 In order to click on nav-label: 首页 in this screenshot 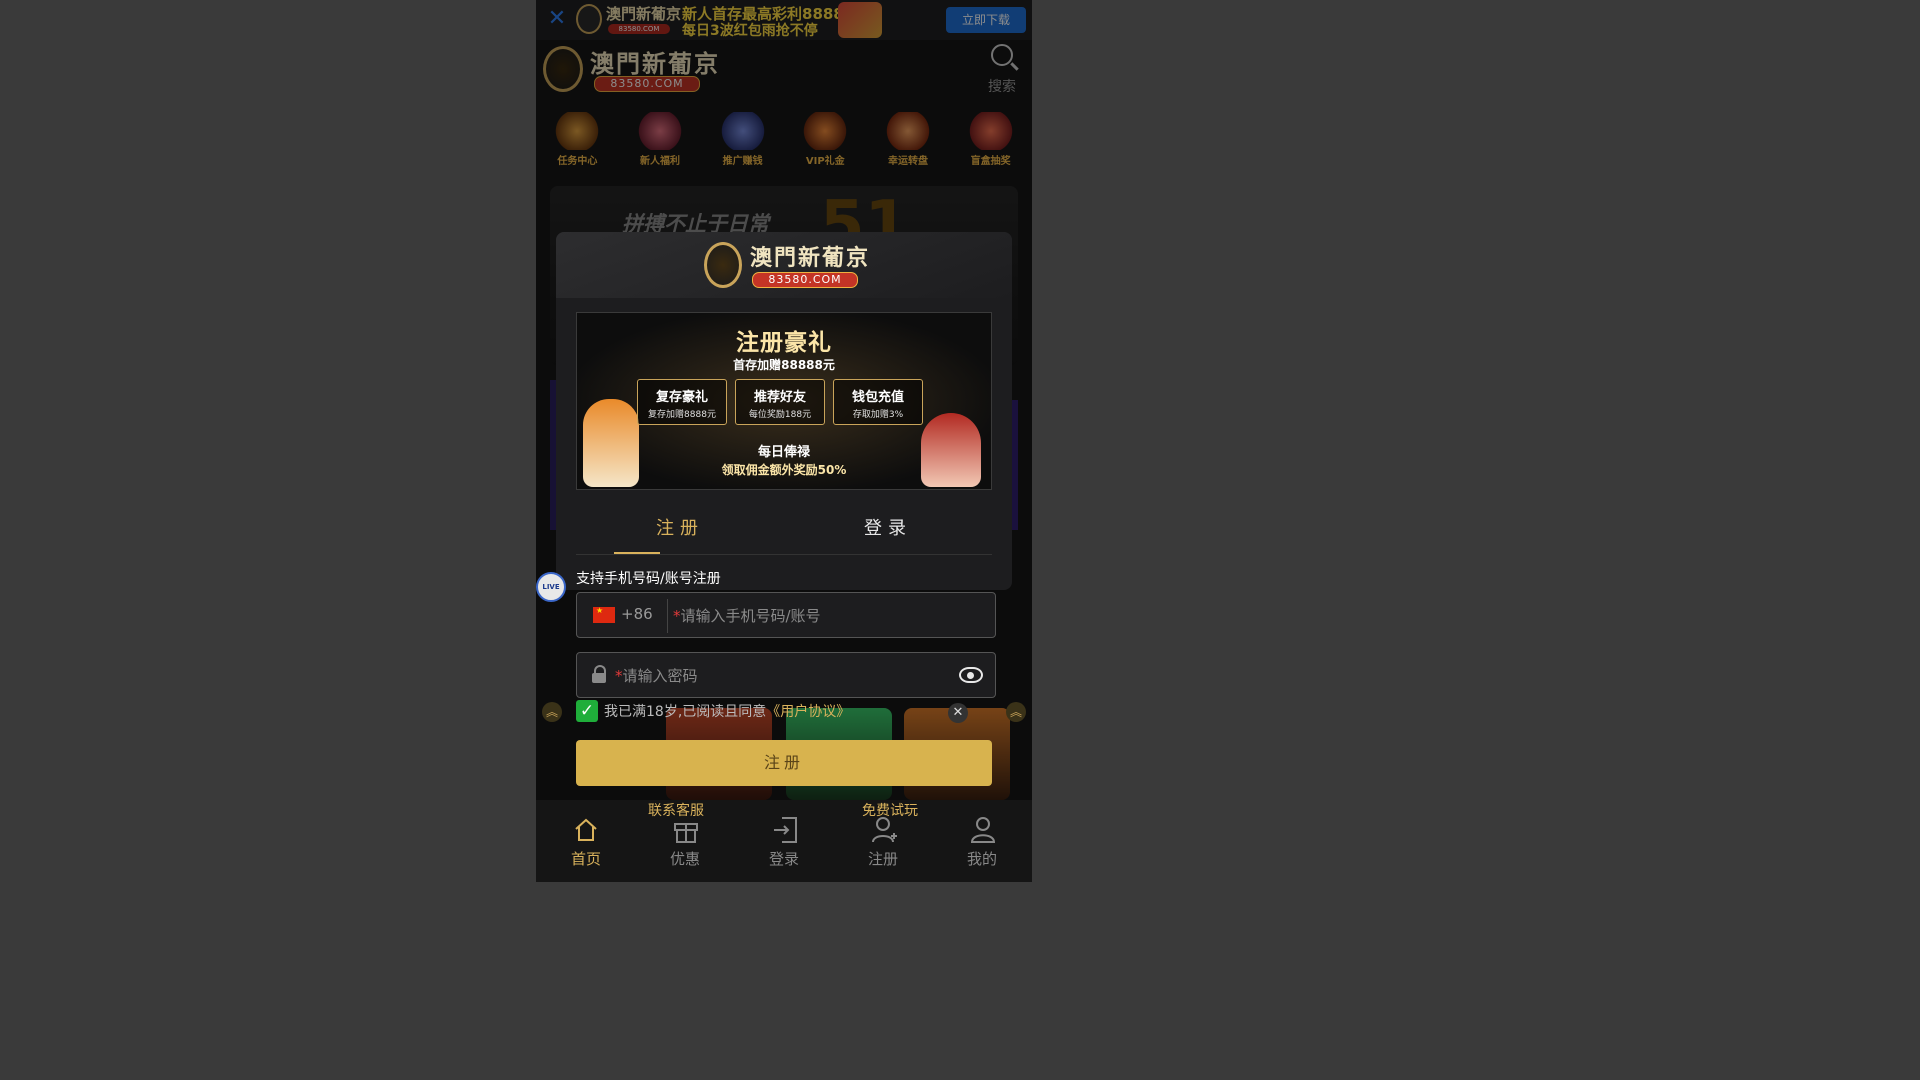, I will do `click(585, 859)`.